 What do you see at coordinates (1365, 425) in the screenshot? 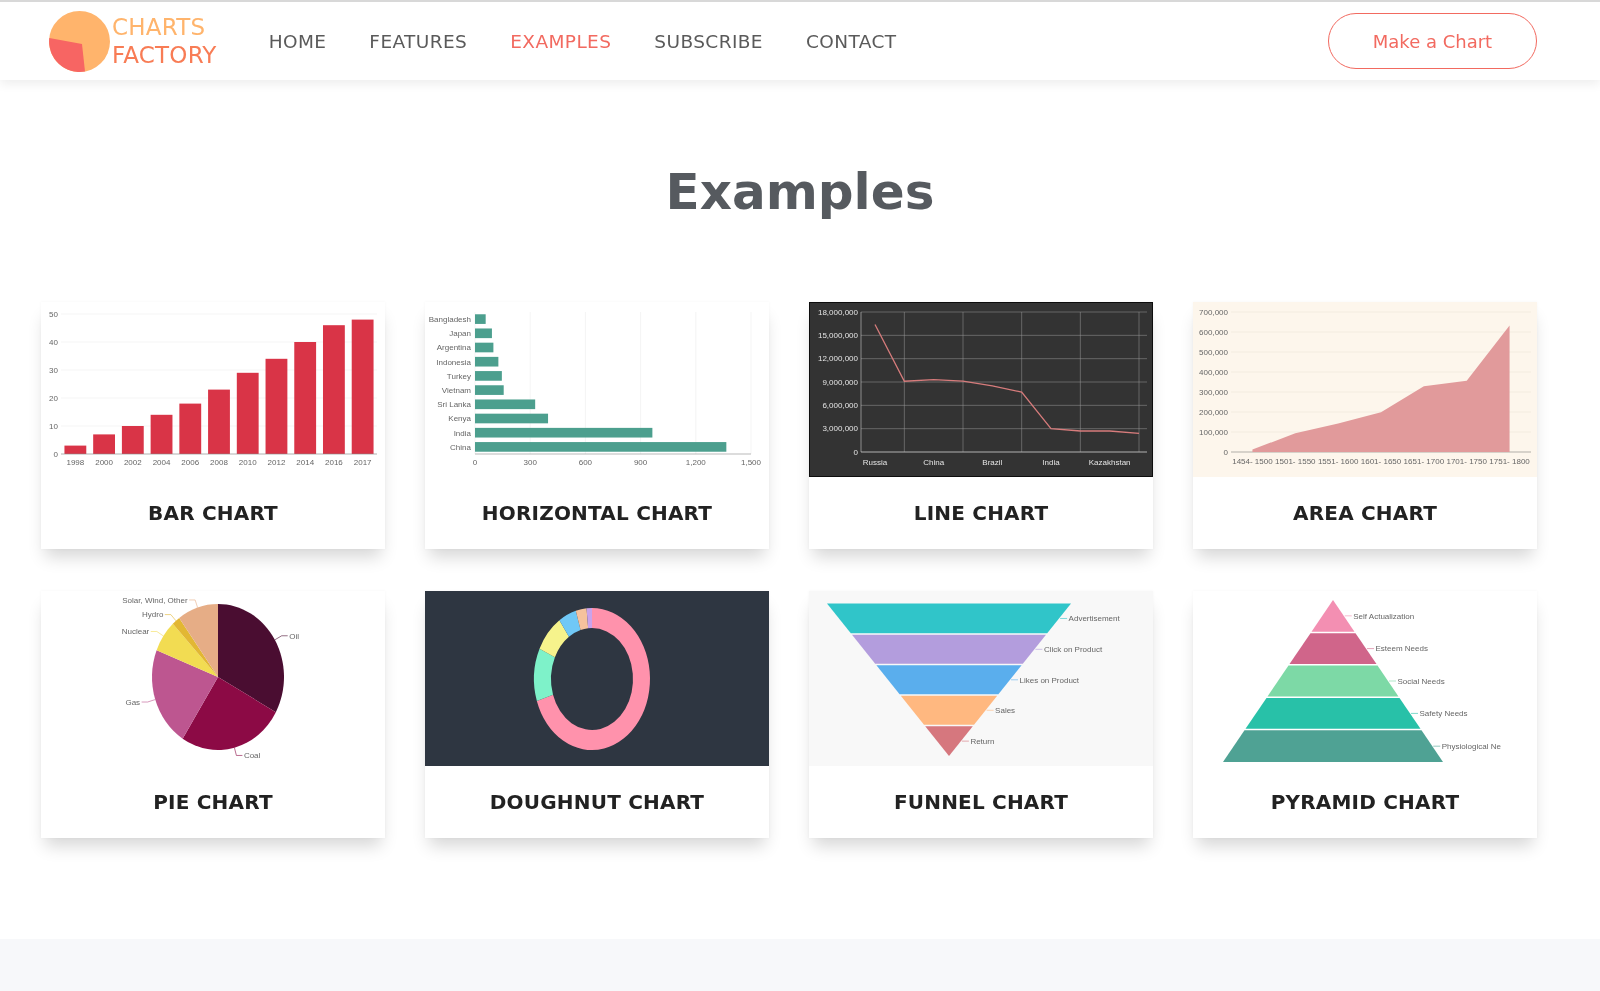
I see `example-card: 0 100,000 200,000 300,000 400,000 500,000 600,000 700,000 1454- 1500 1501- 1550 1551- 1600 1601- 1650 1651- 1700 1701- 1750 1751- 1800 AREA CHART` at bounding box center [1365, 425].